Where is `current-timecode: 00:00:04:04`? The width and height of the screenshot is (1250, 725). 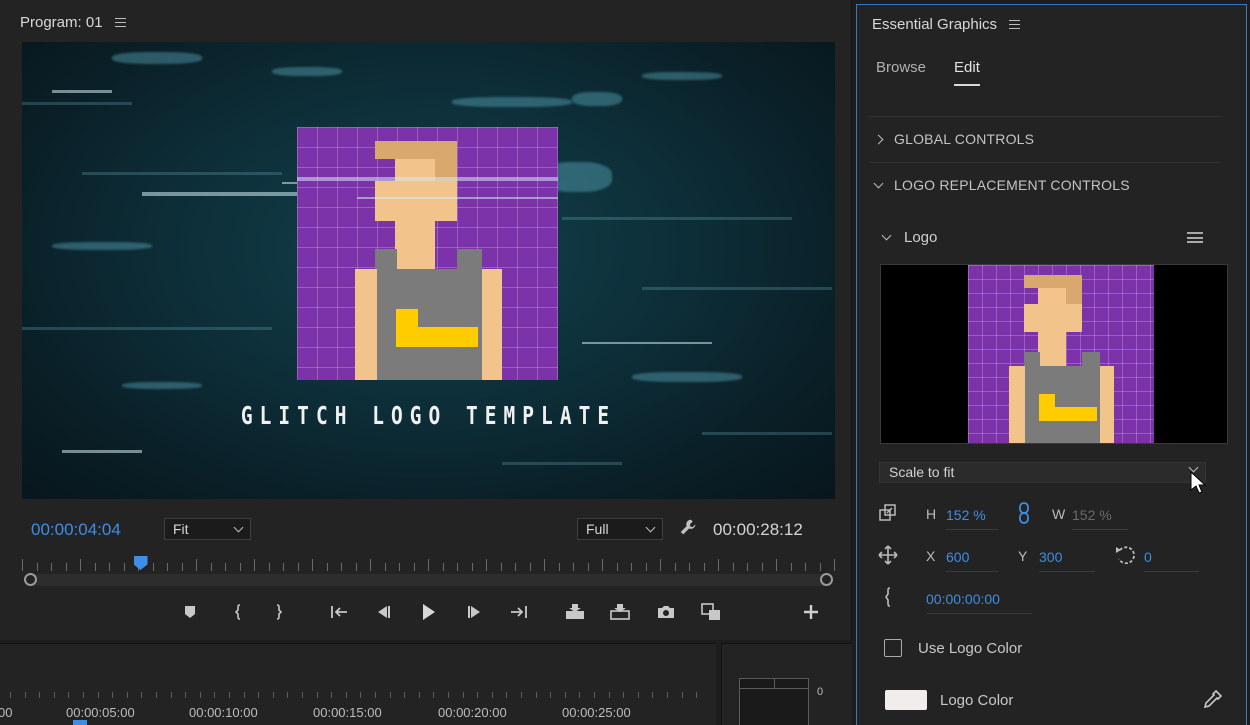 current-timecode: 00:00:04:04 is located at coordinates (76, 530).